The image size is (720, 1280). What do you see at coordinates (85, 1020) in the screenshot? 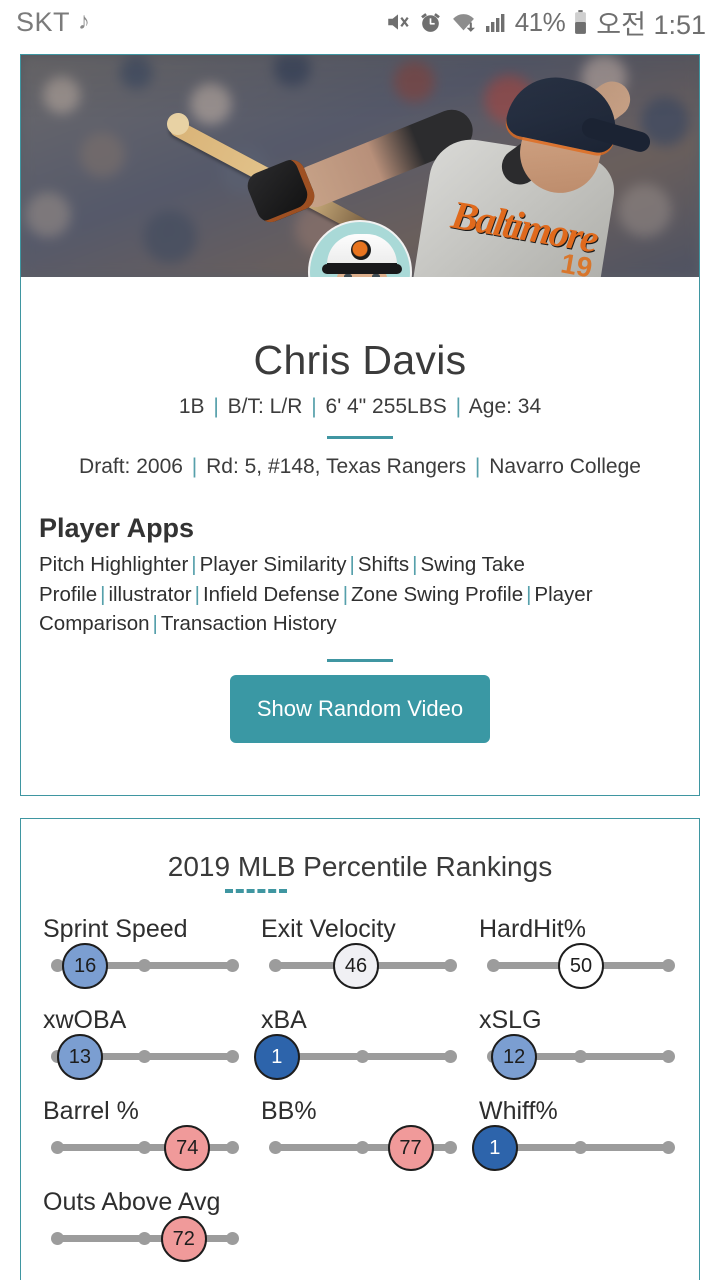
I see `percentile-metric-label: xwOBA` at bounding box center [85, 1020].